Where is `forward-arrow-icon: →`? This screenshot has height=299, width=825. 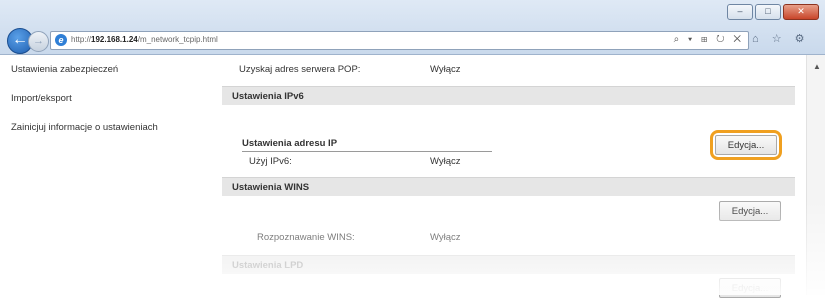 forward-arrow-icon: → is located at coordinates (38, 41).